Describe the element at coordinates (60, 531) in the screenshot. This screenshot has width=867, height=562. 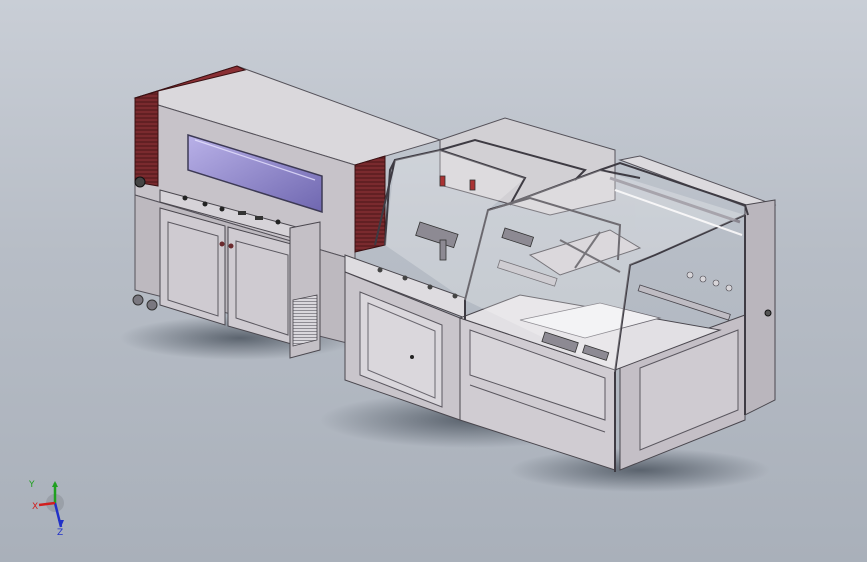
I see `z-axis-label: Z` at that location.